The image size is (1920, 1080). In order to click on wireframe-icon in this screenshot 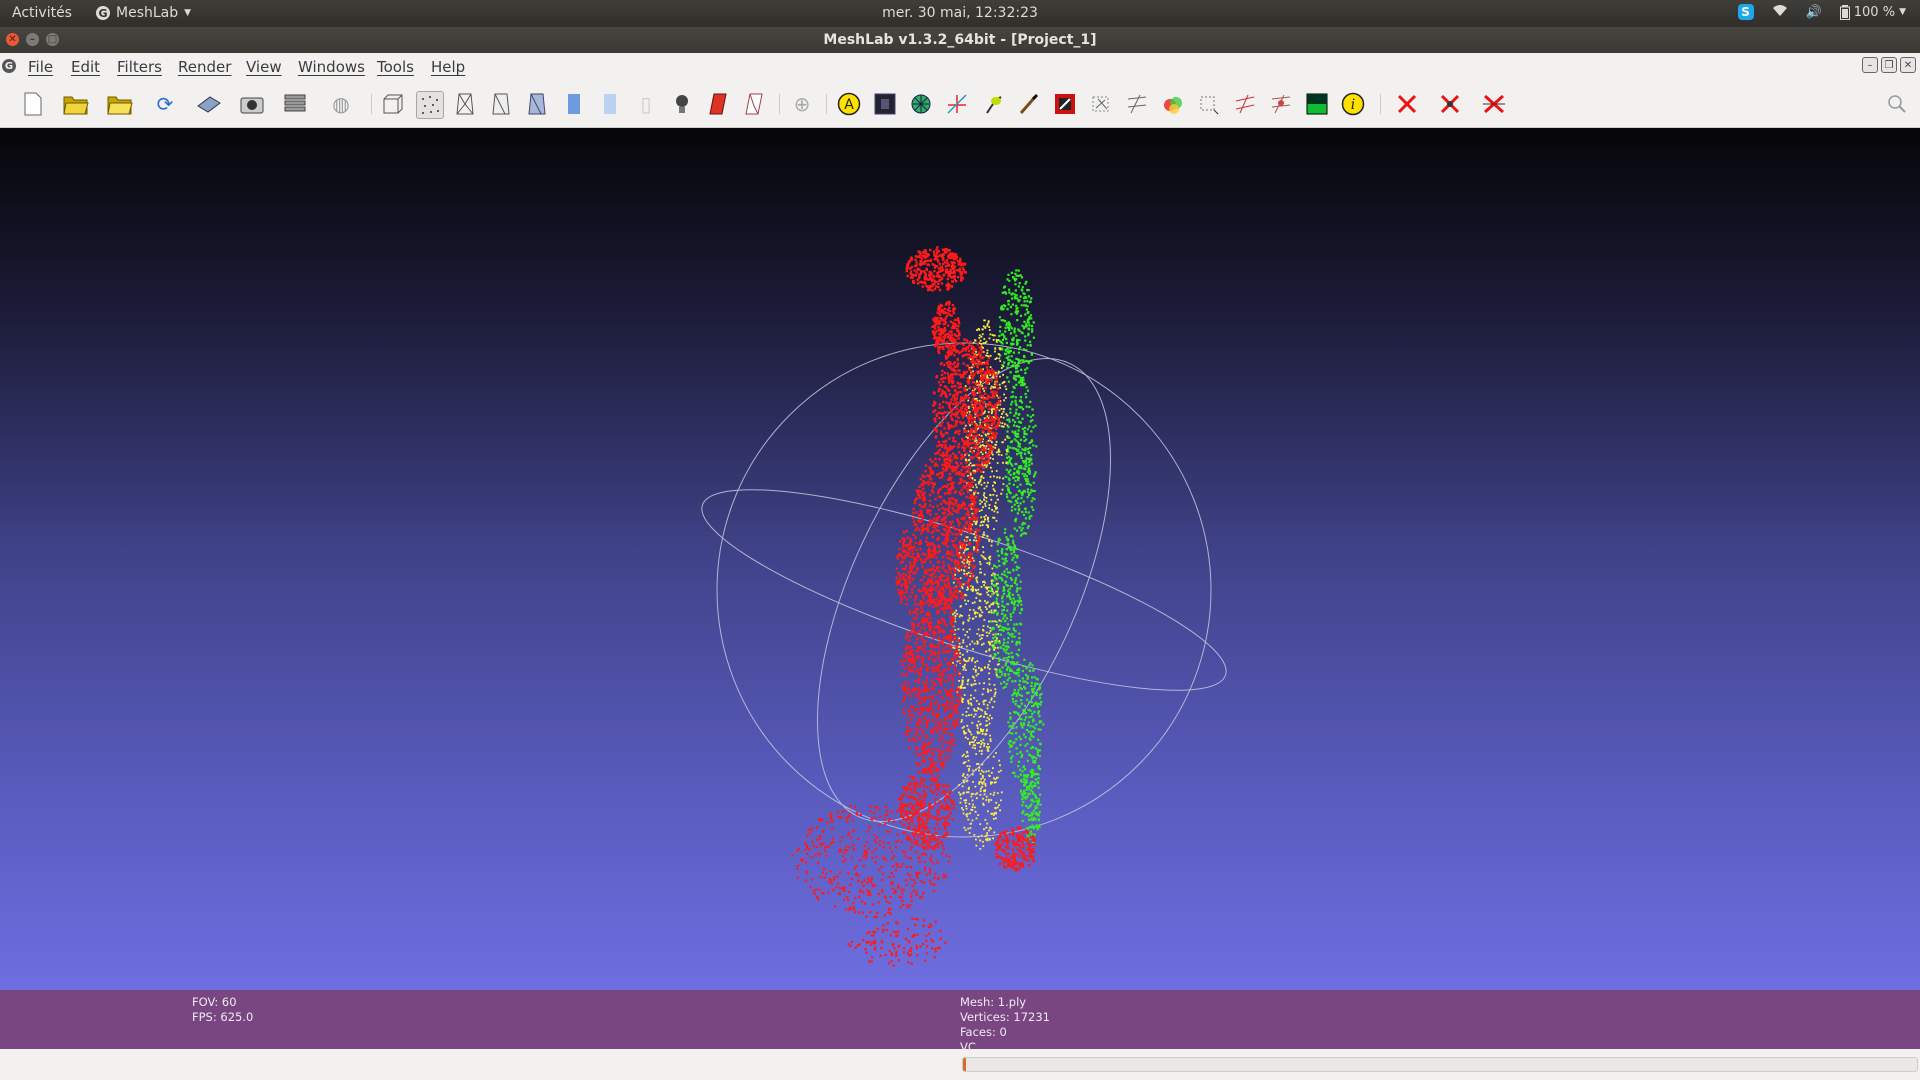, I will do `click(465, 104)`.